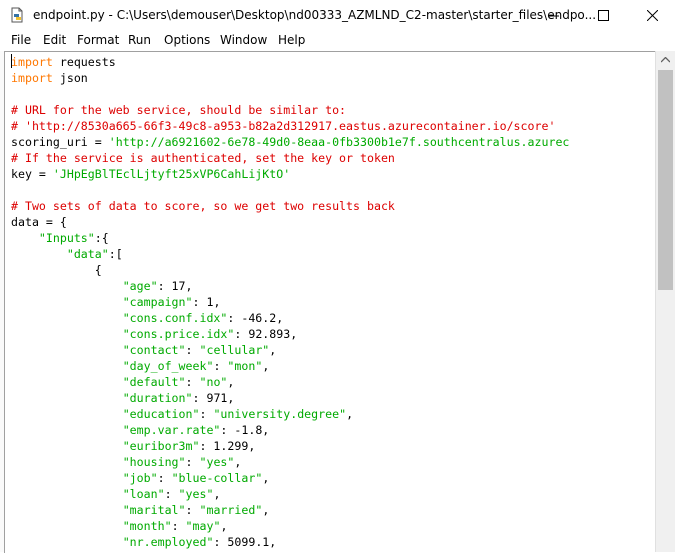 The image size is (675, 553). I want to click on menu-window: Window, so click(243, 40).